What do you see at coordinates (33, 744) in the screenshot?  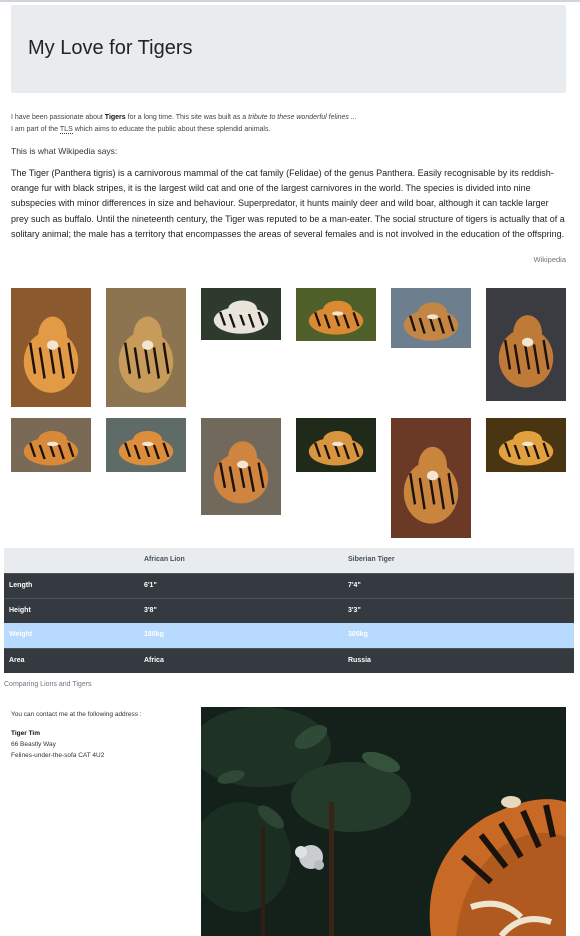 I see `contact-address-line: 66 Beastly Way` at bounding box center [33, 744].